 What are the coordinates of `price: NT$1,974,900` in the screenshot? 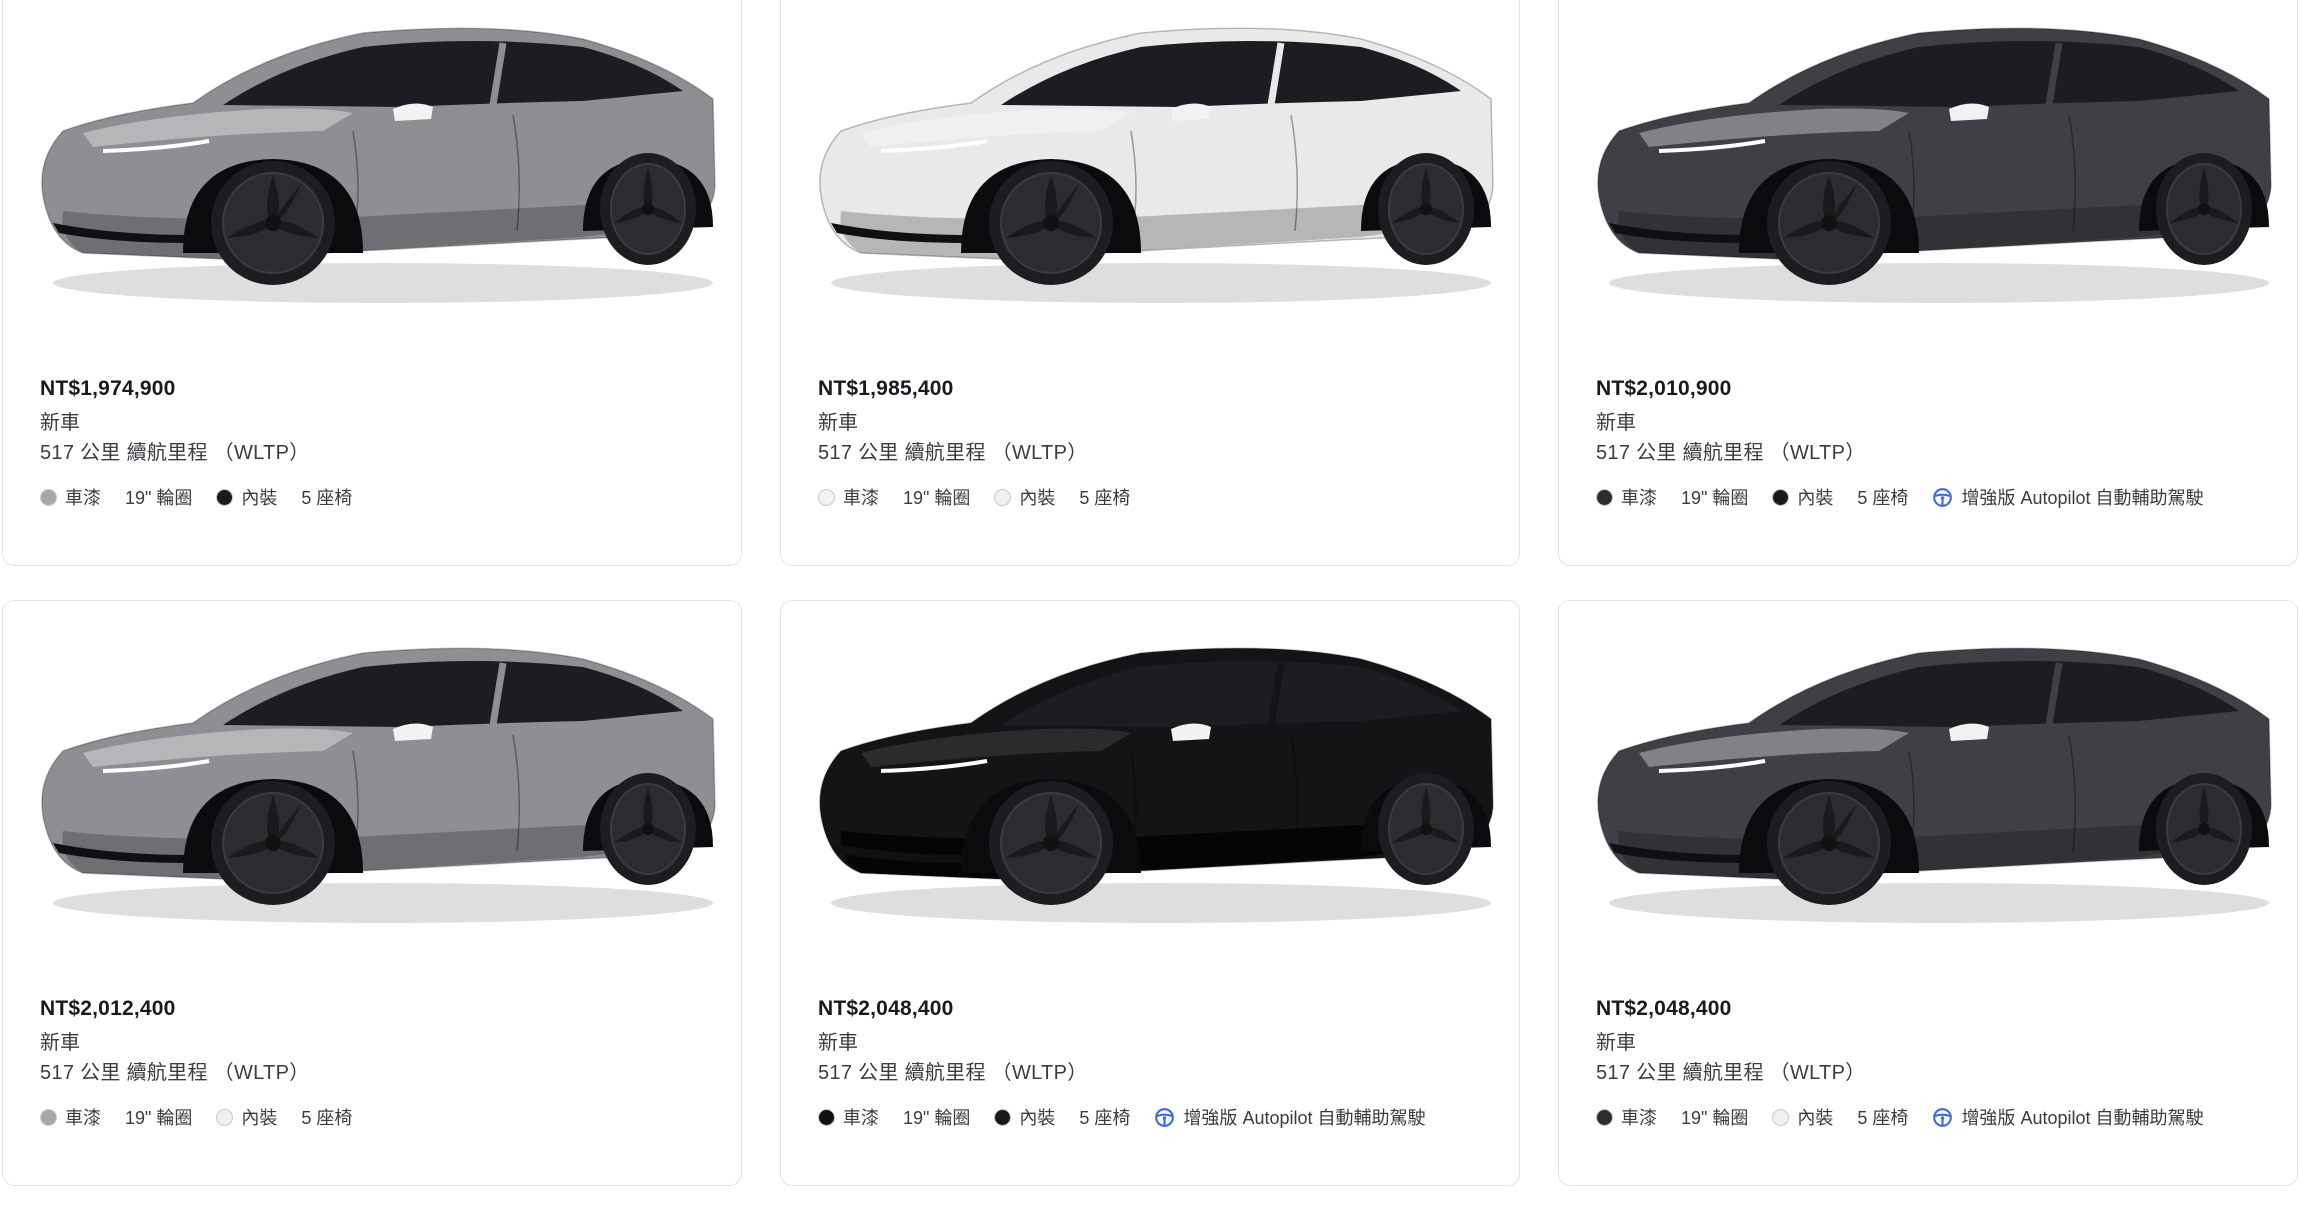 It's located at (108, 388).